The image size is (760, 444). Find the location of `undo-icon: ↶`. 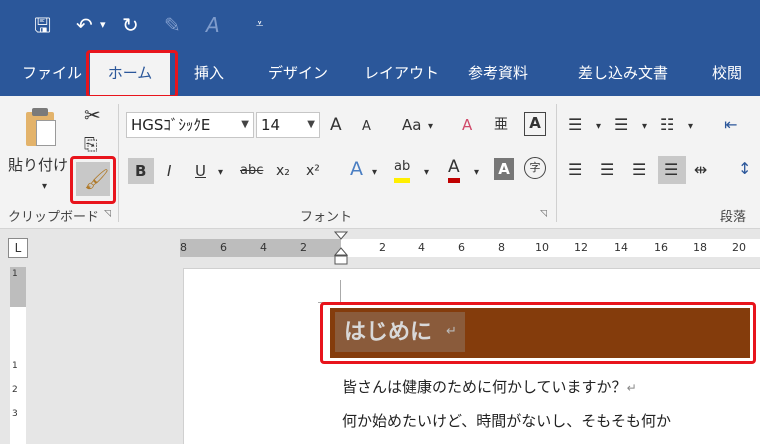

undo-icon: ↶ is located at coordinates (84, 25).